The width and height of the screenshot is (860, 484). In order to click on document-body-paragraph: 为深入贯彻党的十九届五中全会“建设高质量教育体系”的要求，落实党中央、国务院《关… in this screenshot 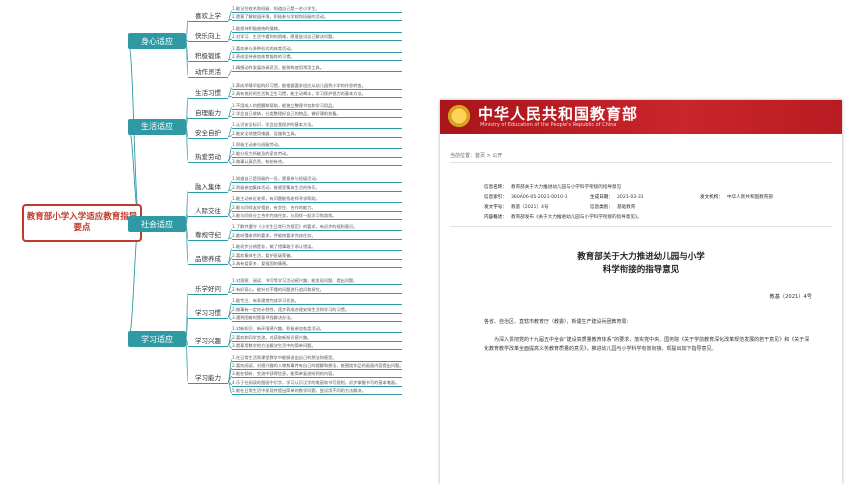, I will do `click(647, 344)`.